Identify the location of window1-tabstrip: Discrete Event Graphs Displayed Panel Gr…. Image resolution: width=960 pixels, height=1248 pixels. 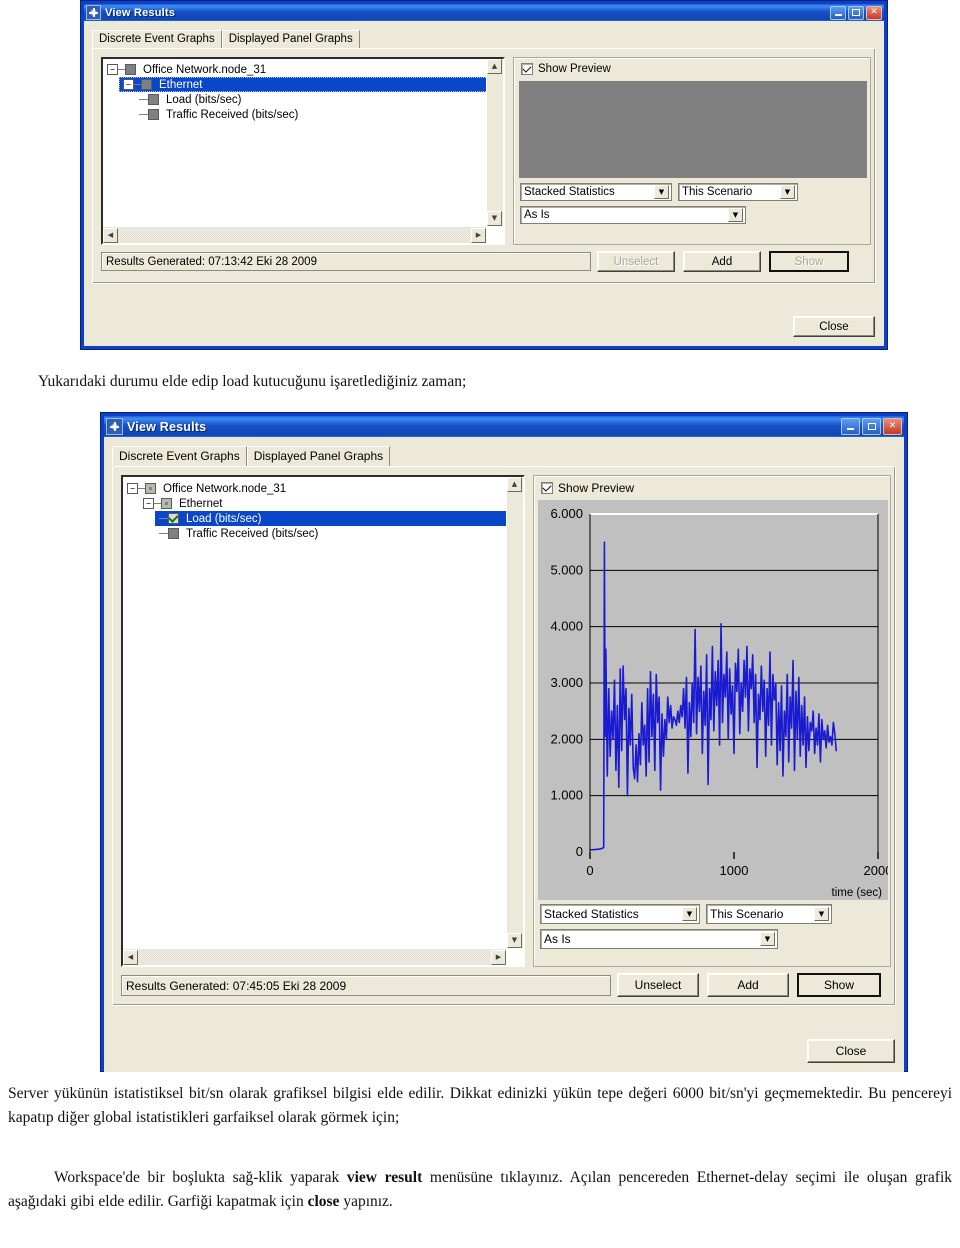
(486, 38).